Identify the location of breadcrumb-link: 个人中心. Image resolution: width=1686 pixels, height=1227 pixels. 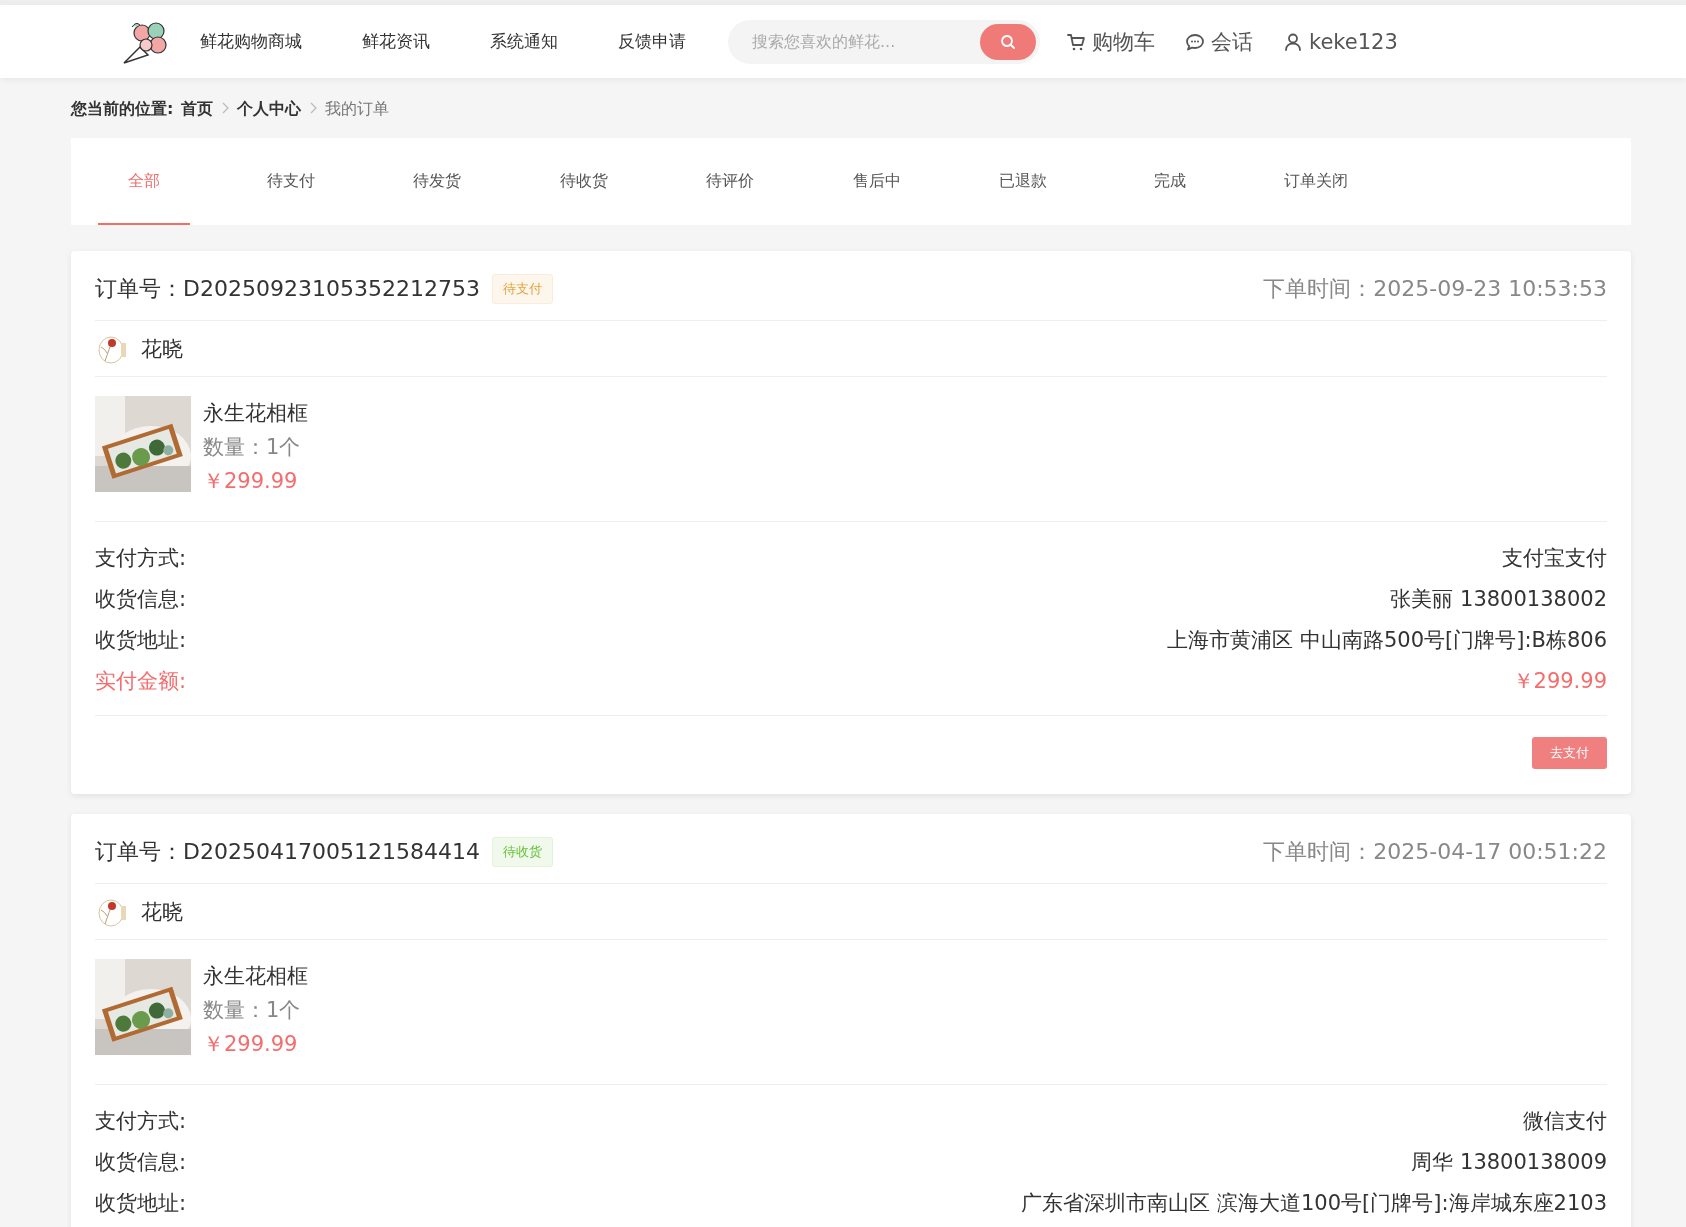
(269, 109).